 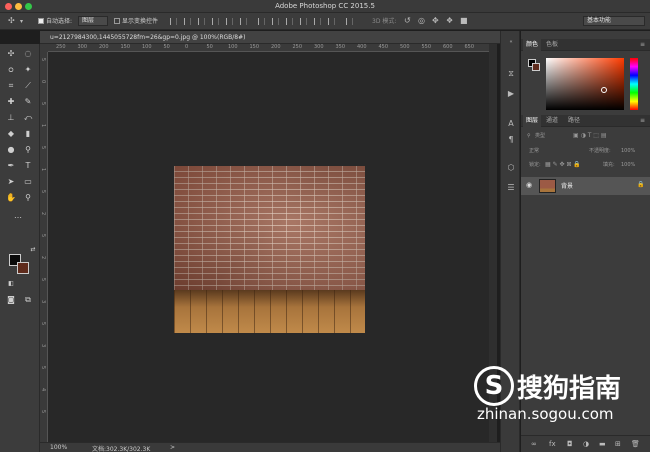 I want to click on layer-filter-icons: ▣ ◑ T ⬚ ▤, so click(x=590, y=136).